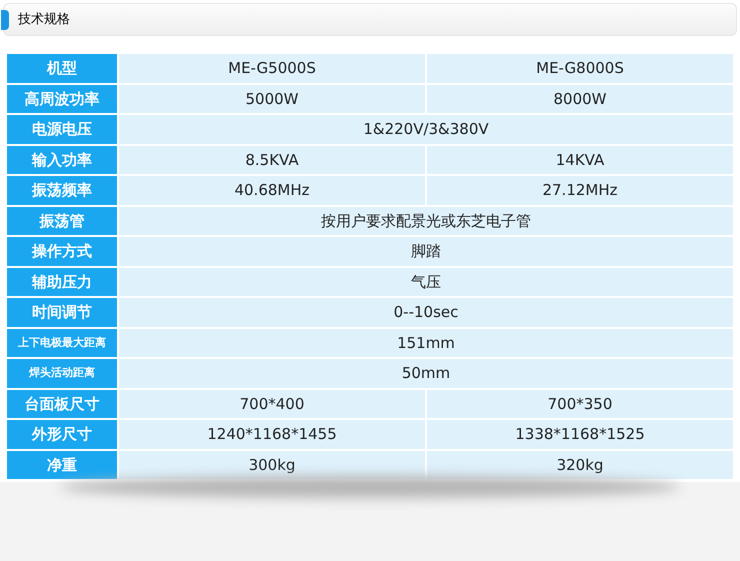 The width and height of the screenshot is (740, 561). What do you see at coordinates (5, 20) in the screenshot?
I see `header-tab-marker` at bounding box center [5, 20].